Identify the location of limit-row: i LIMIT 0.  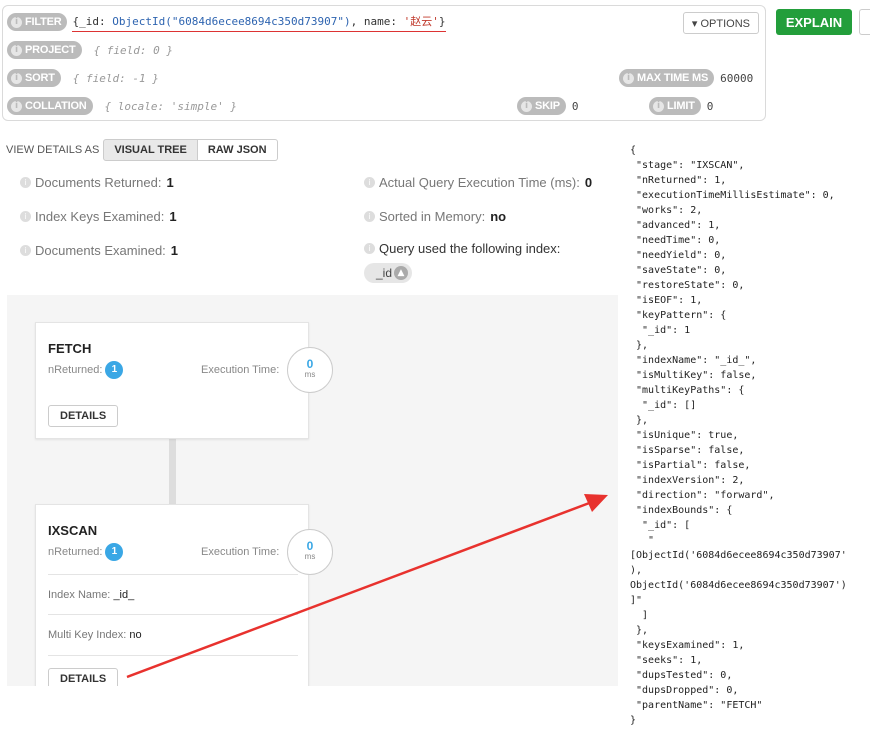
(681, 106).